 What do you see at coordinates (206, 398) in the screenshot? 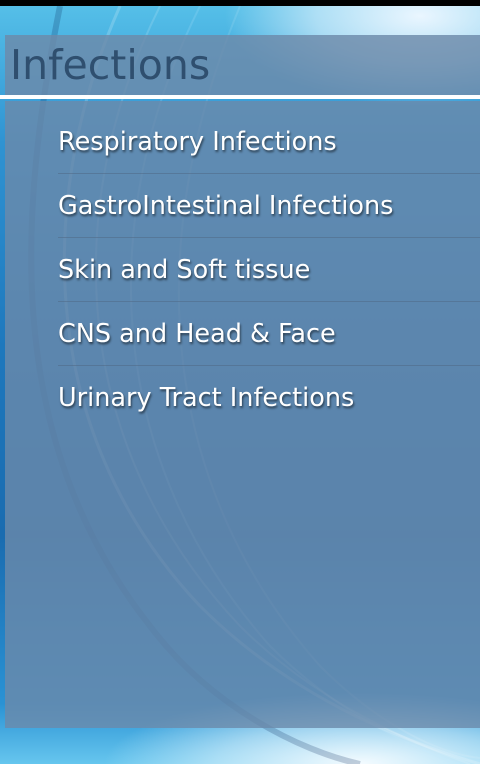
I see `list-item-label: Urinary Tract Infections` at bounding box center [206, 398].